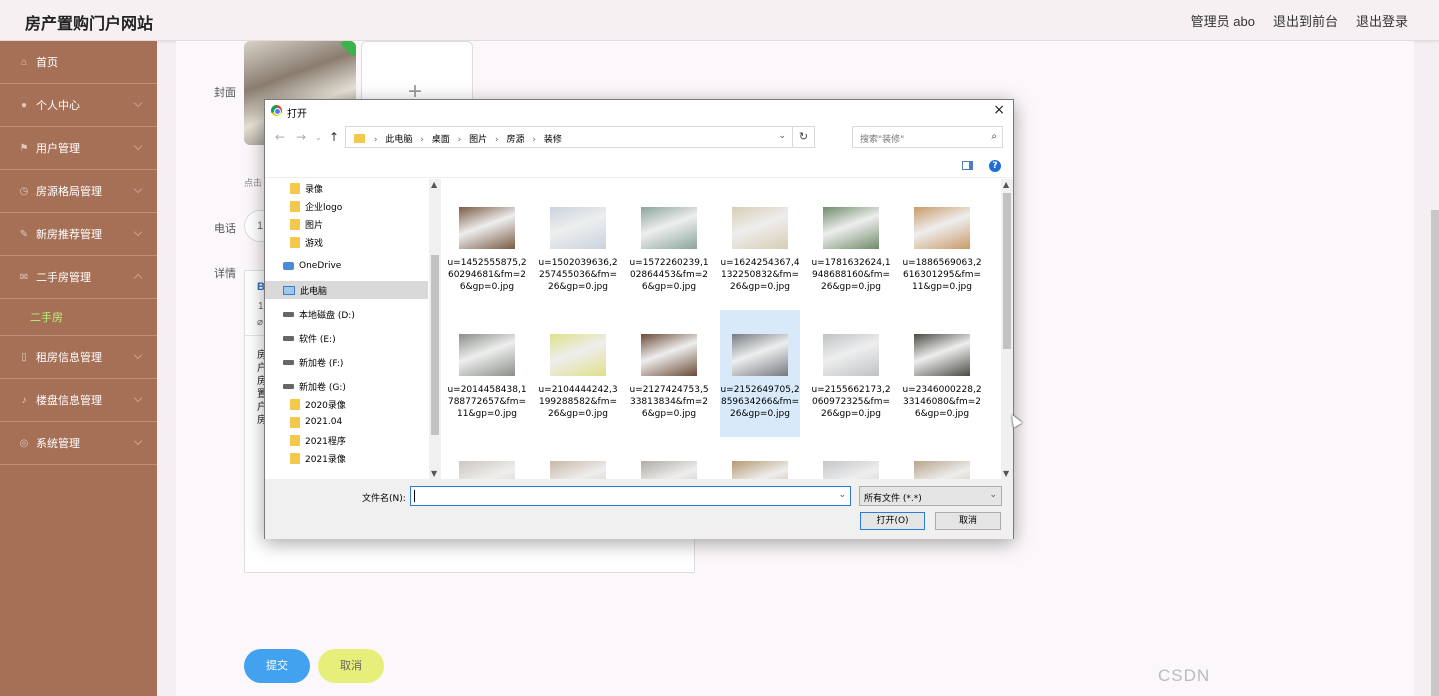 The image size is (1439, 696). What do you see at coordinates (930, 496) in the screenshot?
I see `filetype-select: 所有文件 (*.*) ⌄` at bounding box center [930, 496].